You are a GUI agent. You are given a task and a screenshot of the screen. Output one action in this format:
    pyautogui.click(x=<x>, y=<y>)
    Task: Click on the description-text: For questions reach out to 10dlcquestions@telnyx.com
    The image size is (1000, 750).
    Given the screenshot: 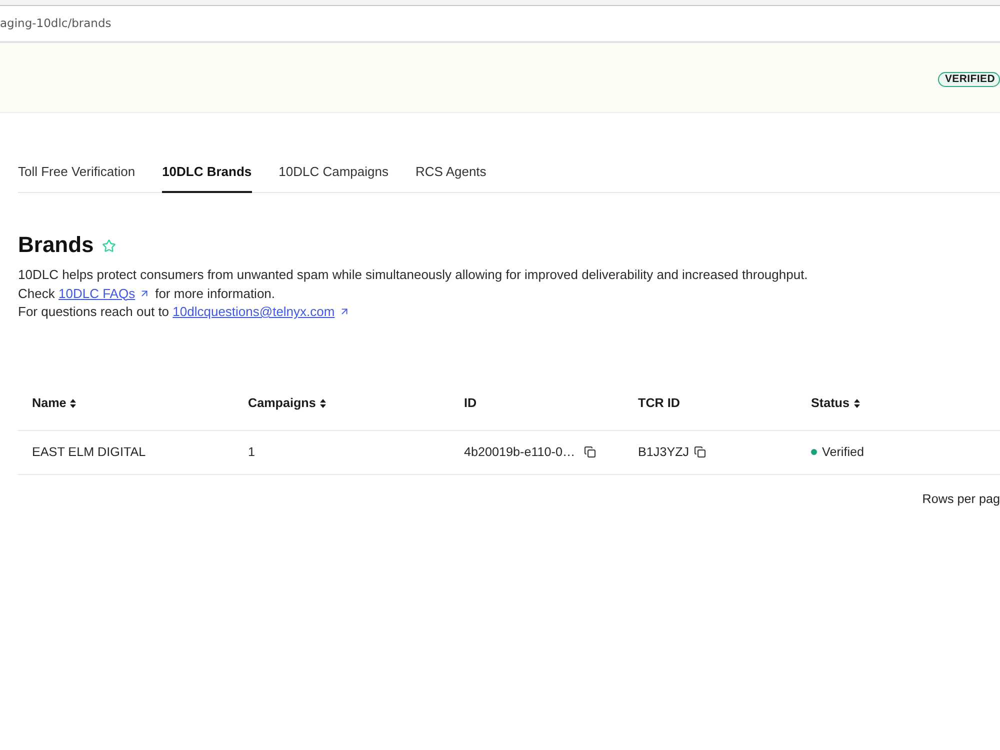 What is the action you would take?
    pyautogui.click(x=509, y=312)
    